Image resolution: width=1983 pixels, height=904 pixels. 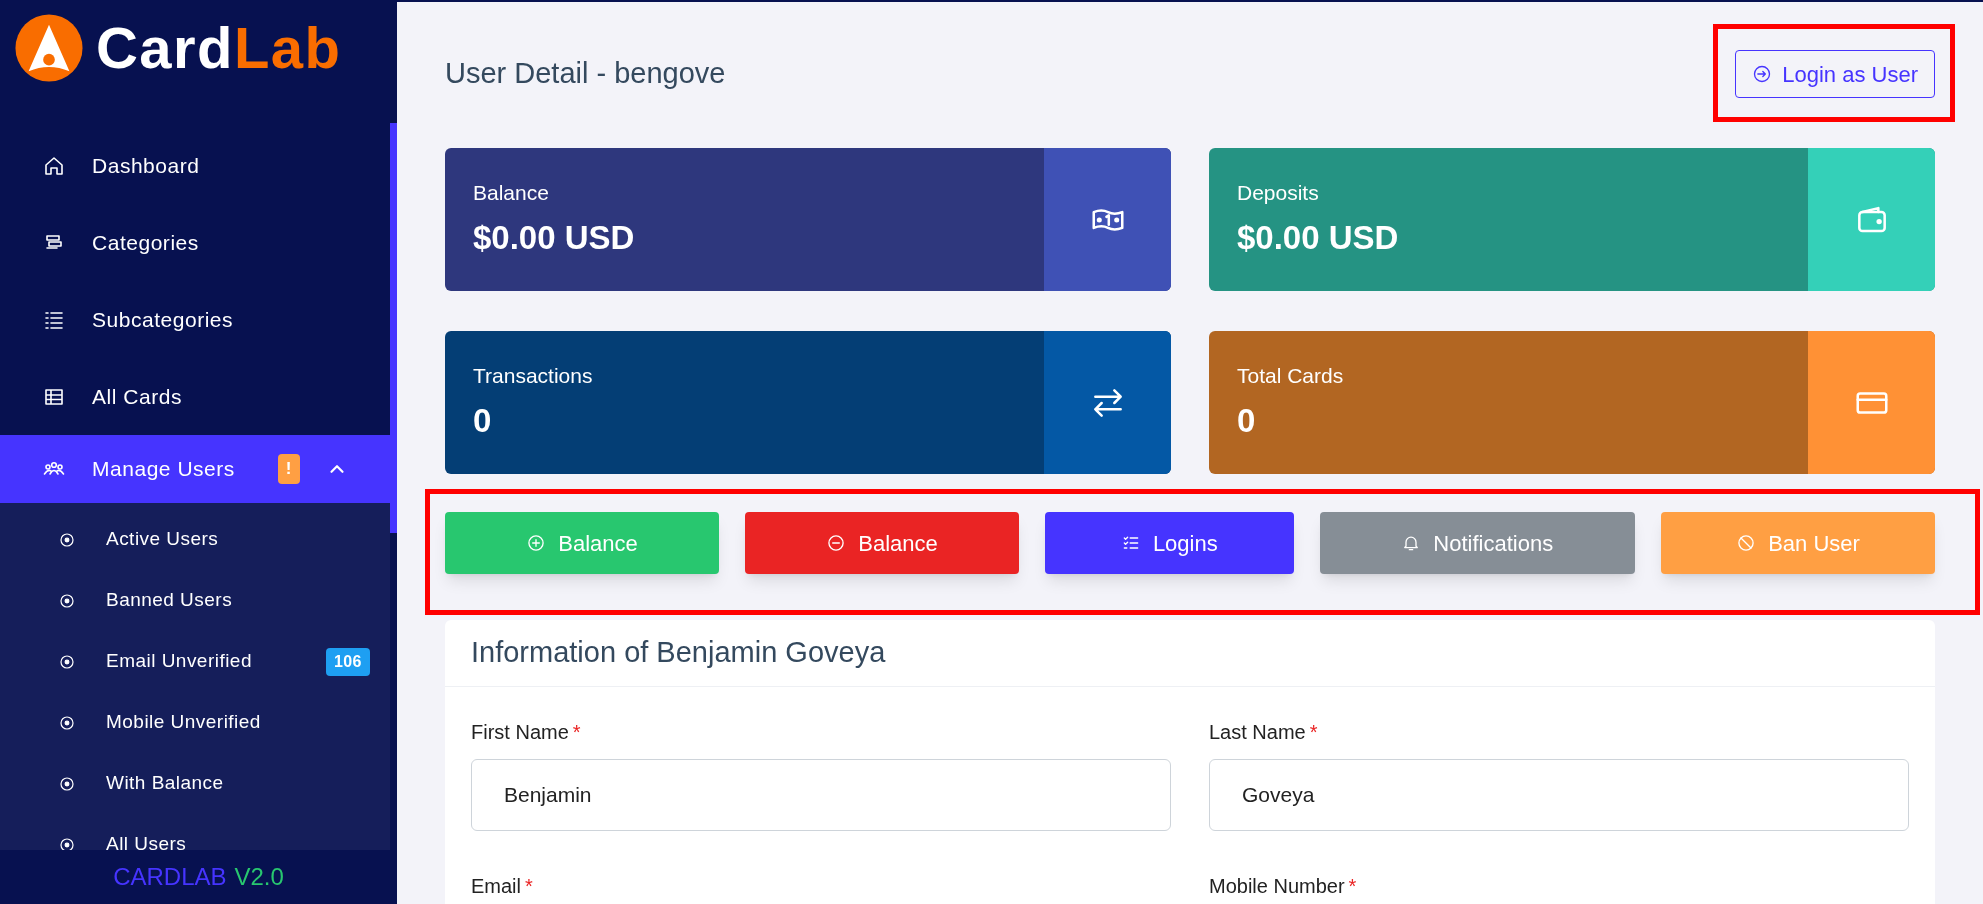 What do you see at coordinates (1277, 886) in the screenshot?
I see `field-label: Mobile Number` at bounding box center [1277, 886].